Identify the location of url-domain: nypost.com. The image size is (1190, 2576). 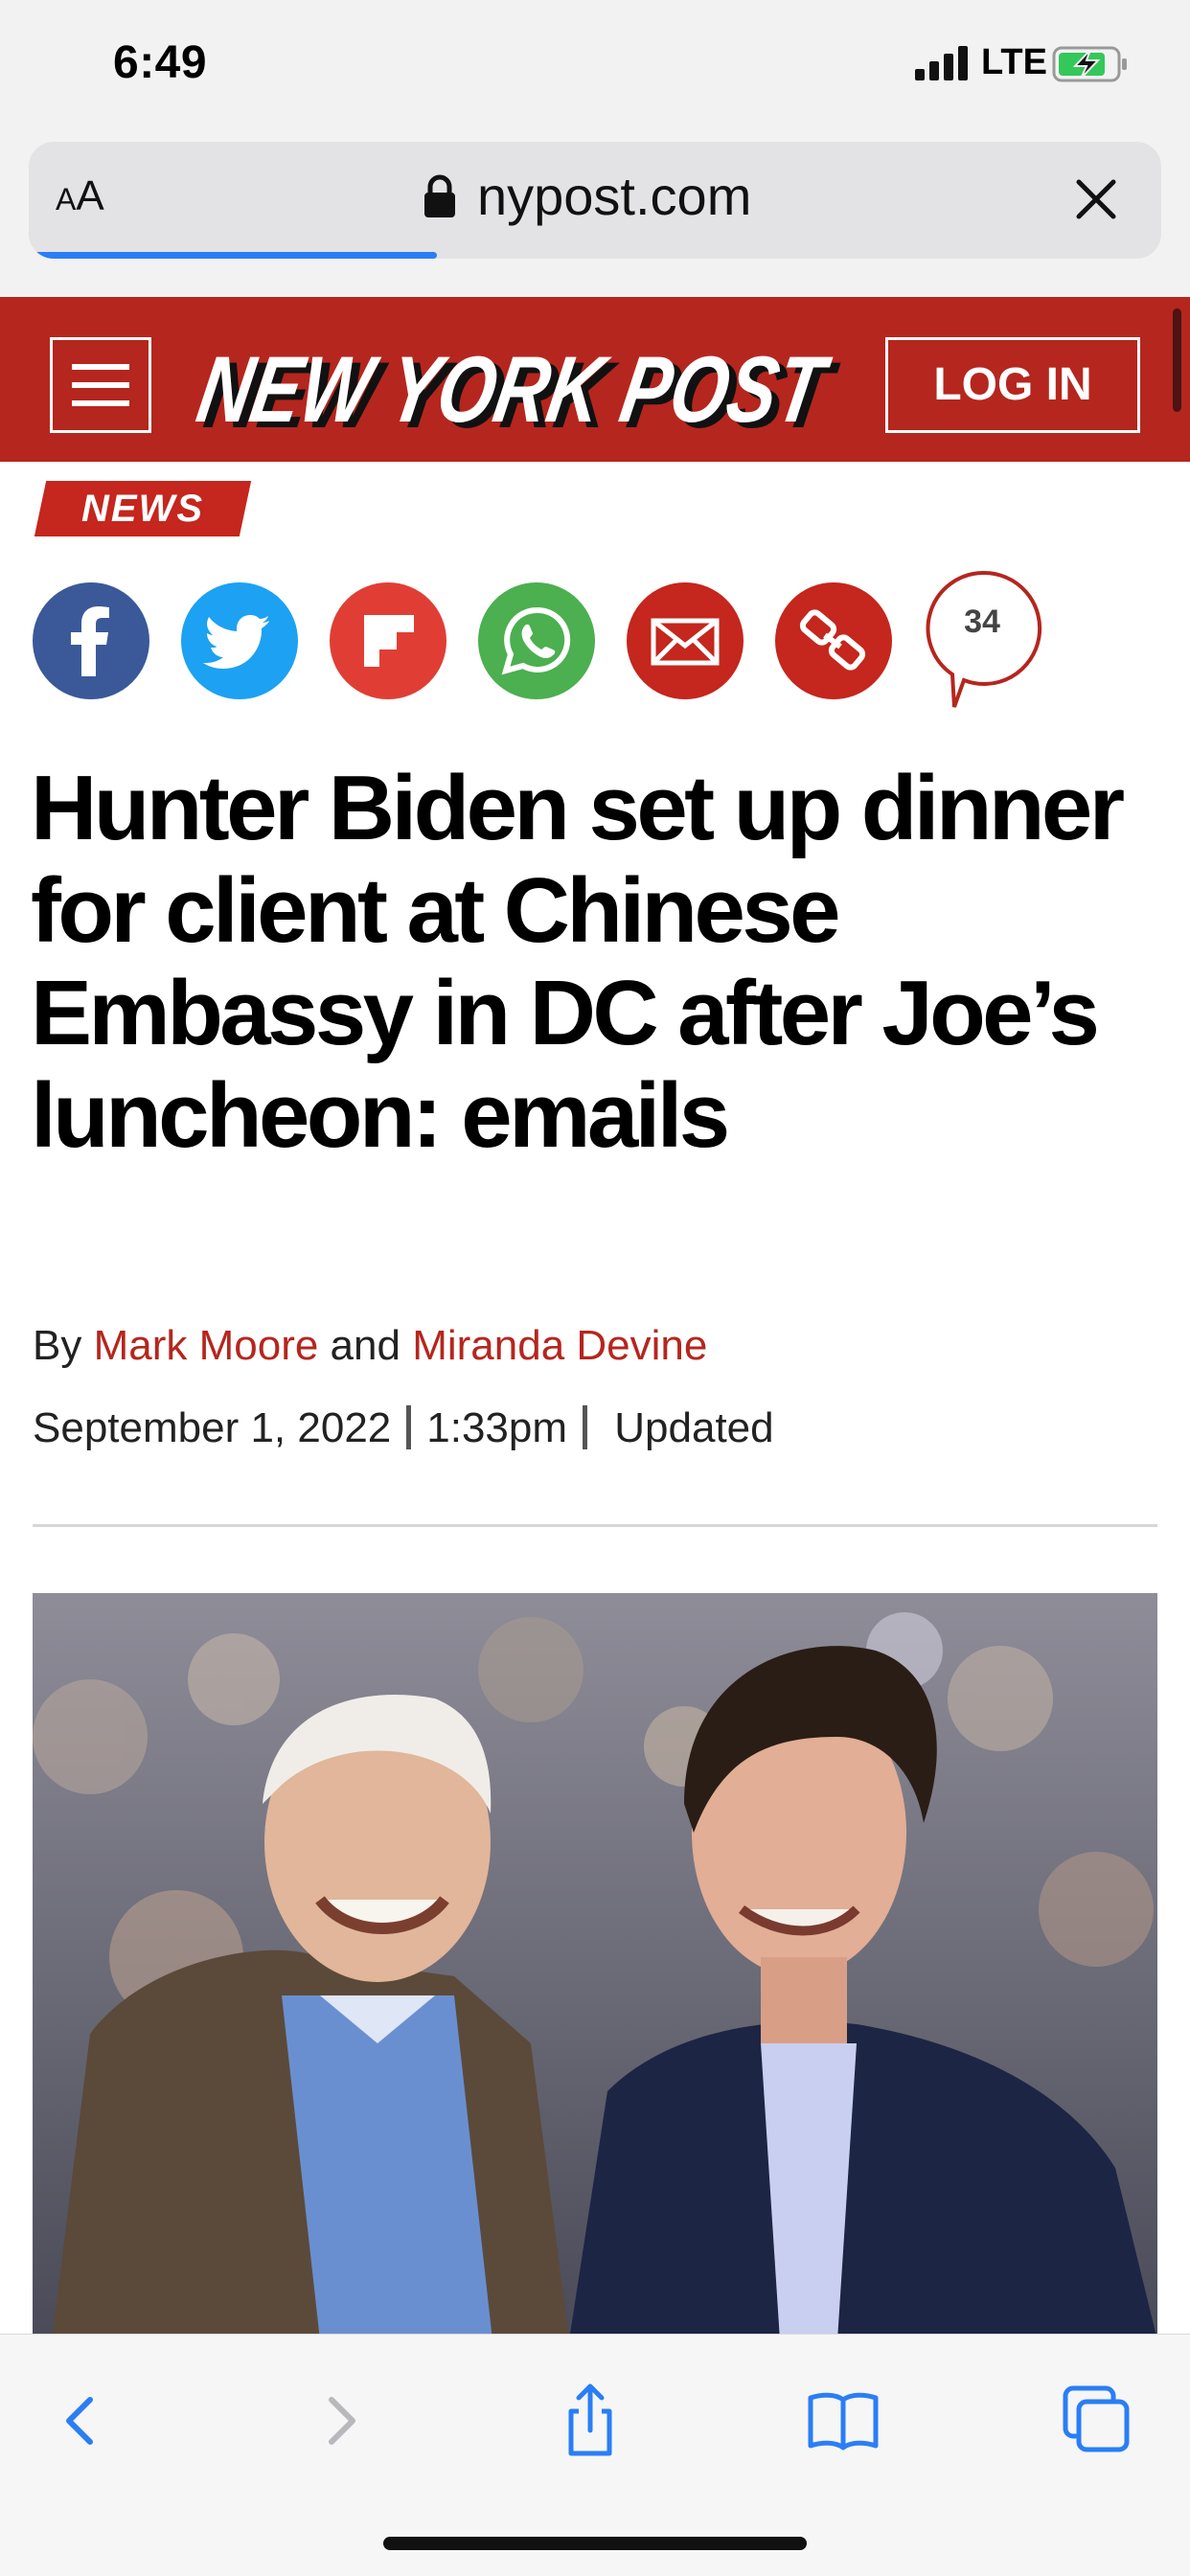
(614, 196).